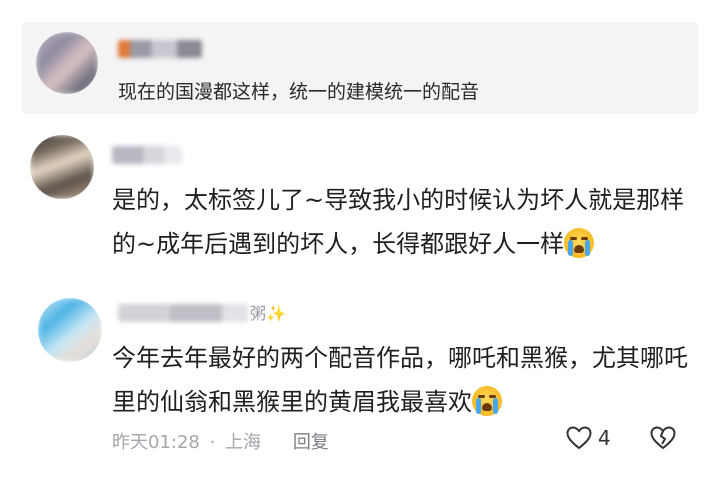 Image resolution: width=720 pixels, height=495 pixels. I want to click on broken-heart-icon, so click(663, 438).